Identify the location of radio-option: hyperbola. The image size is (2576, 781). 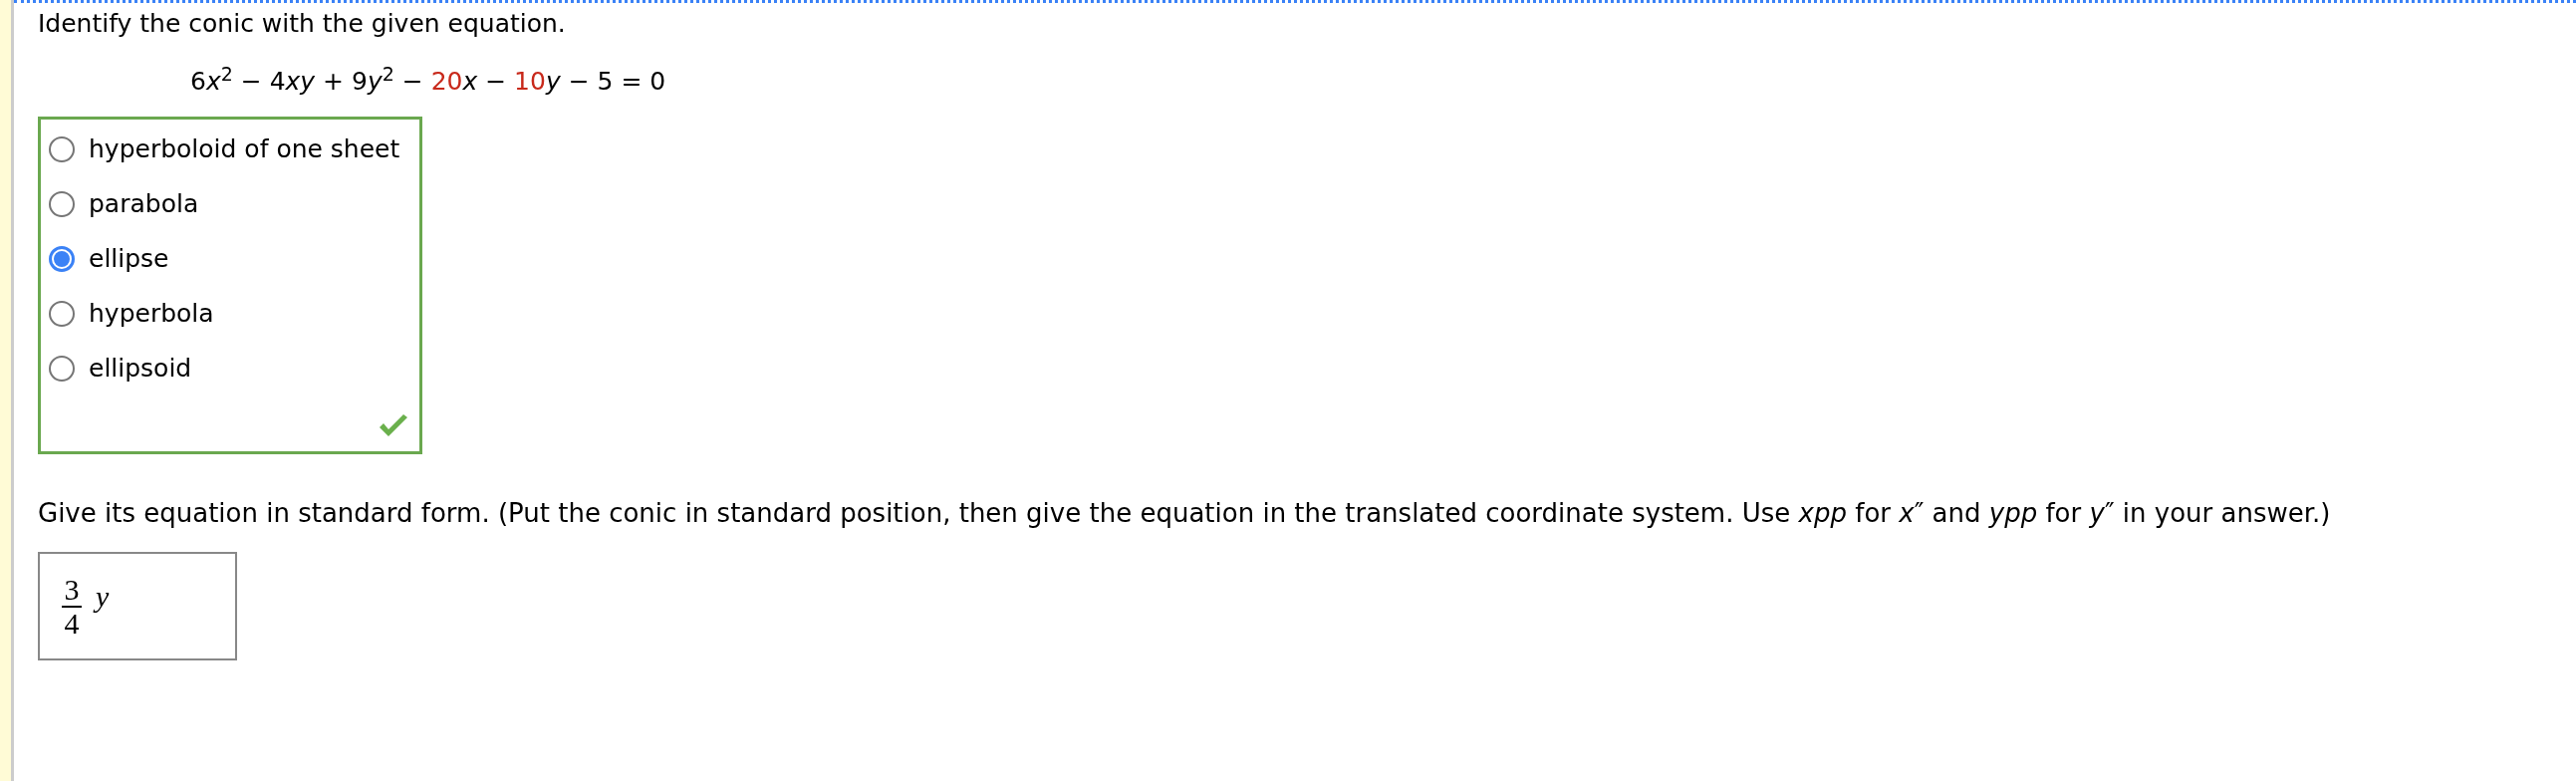
(131, 314).